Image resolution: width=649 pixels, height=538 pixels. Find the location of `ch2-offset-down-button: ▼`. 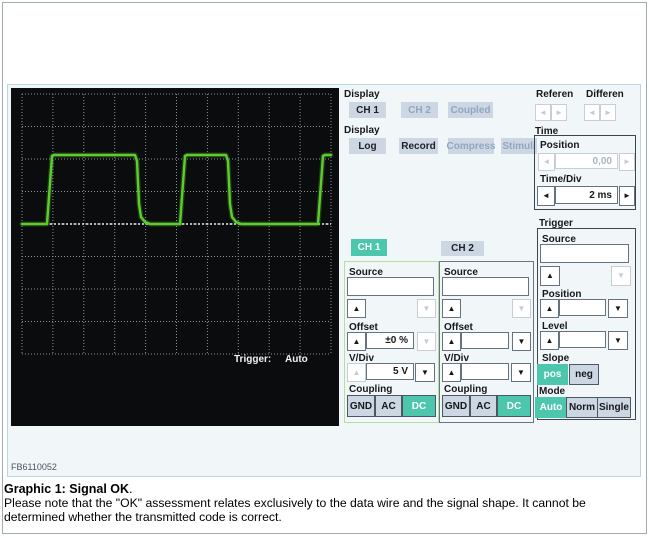

ch2-offset-down-button: ▼ is located at coordinates (521, 341).